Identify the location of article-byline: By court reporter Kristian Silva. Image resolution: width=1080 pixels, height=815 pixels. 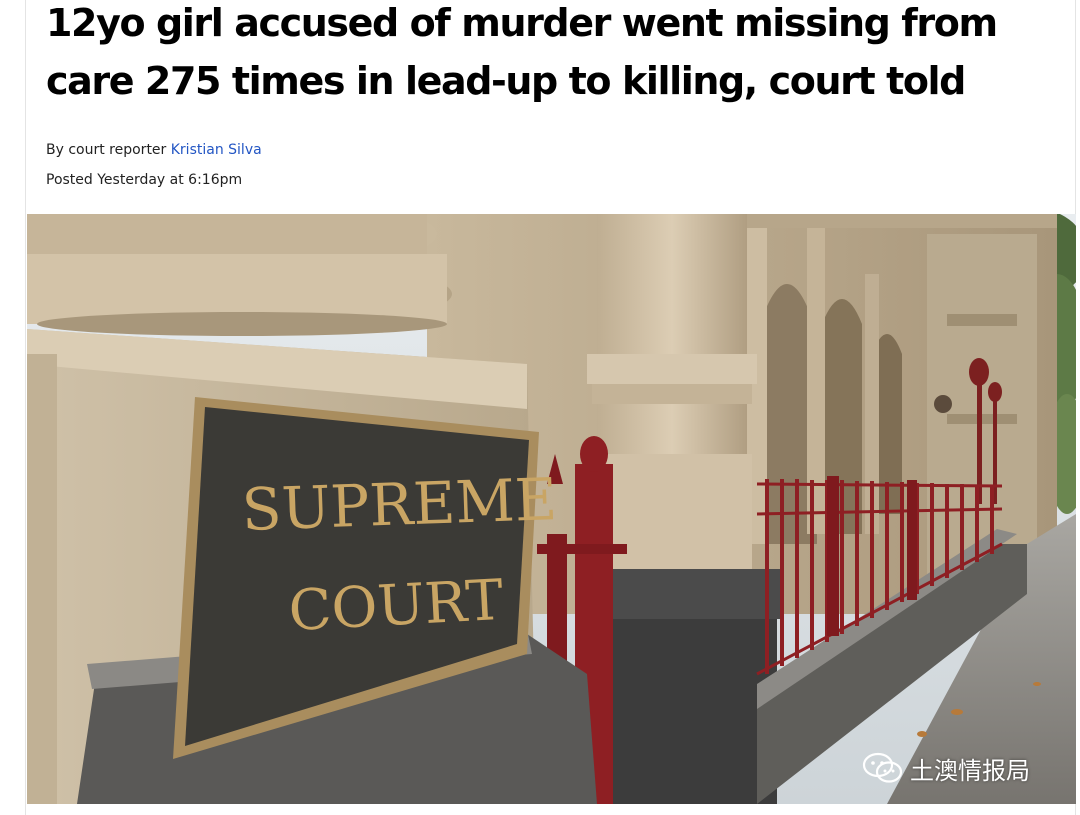
(154, 150).